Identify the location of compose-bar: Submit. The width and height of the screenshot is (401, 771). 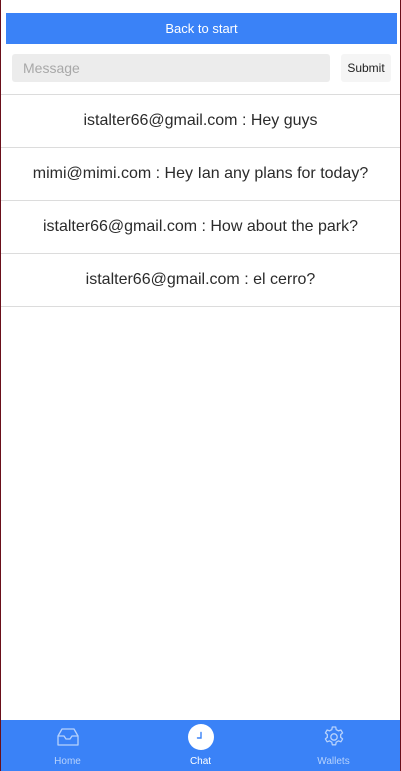
(200, 69).